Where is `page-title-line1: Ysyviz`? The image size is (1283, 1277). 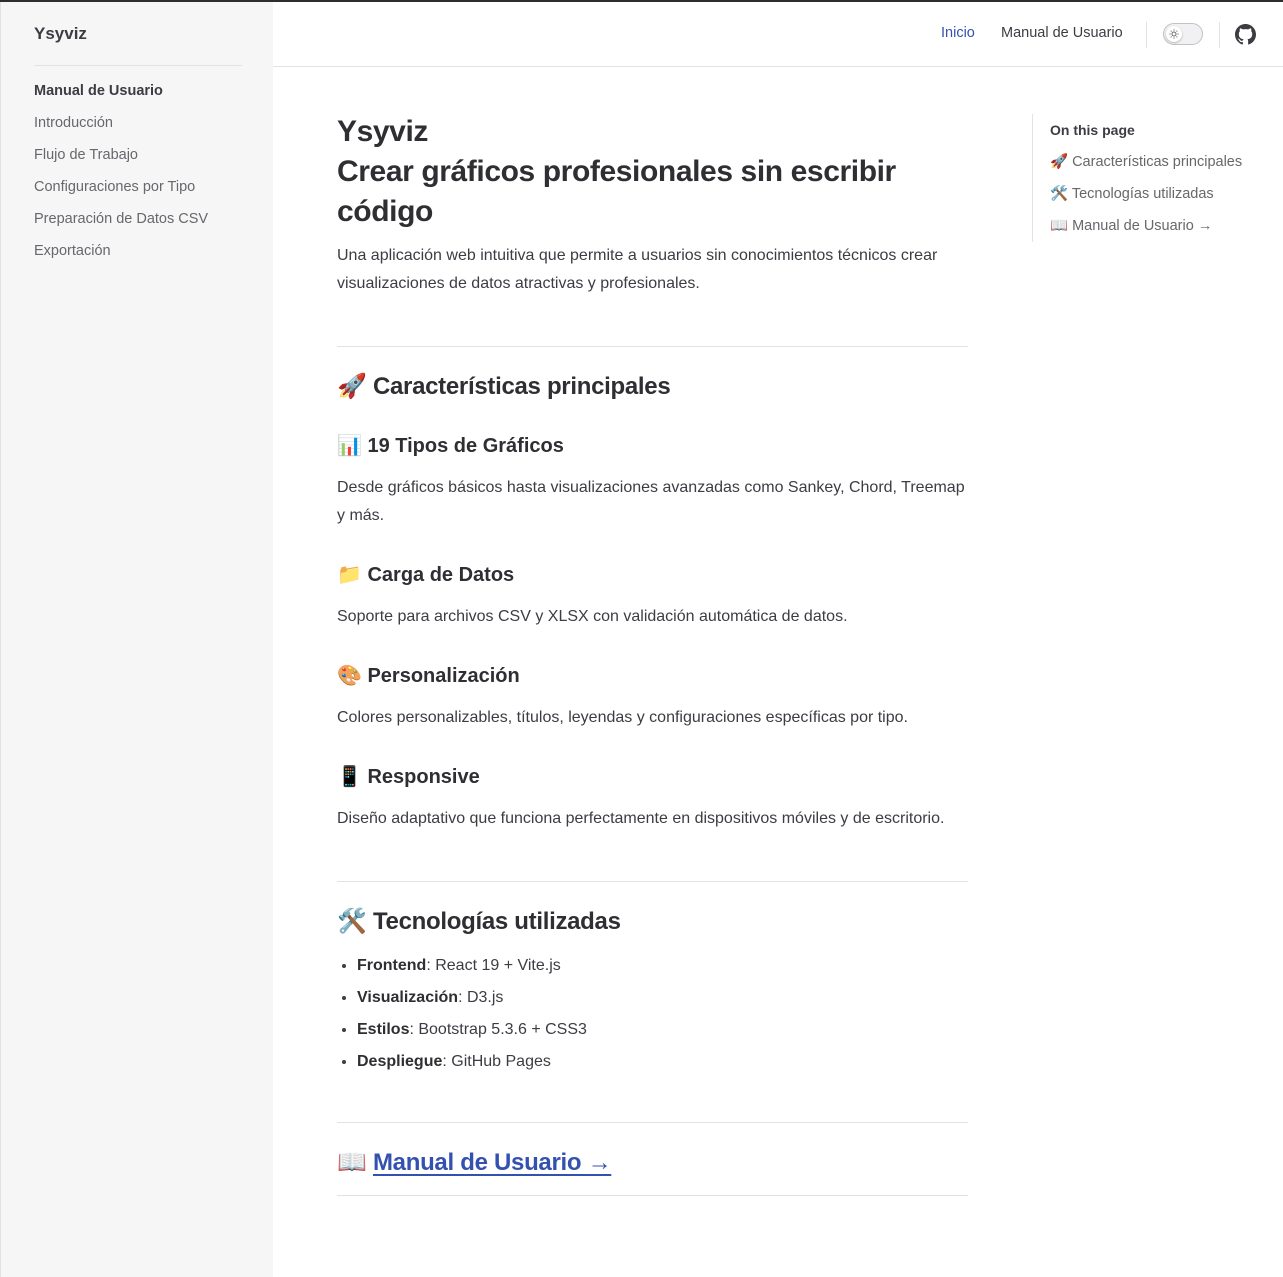 page-title-line1: Ysyviz is located at coordinates (382, 131).